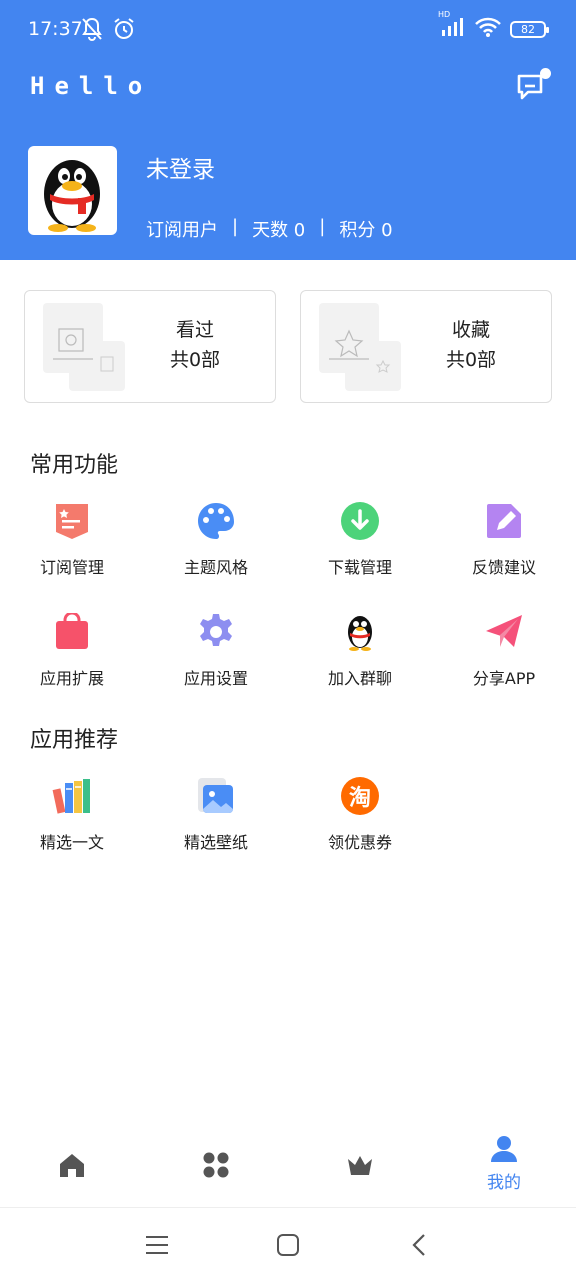 The height and width of the screenshot is (1280, 576). I want to click on home-square-icon, so click(288, 1245).